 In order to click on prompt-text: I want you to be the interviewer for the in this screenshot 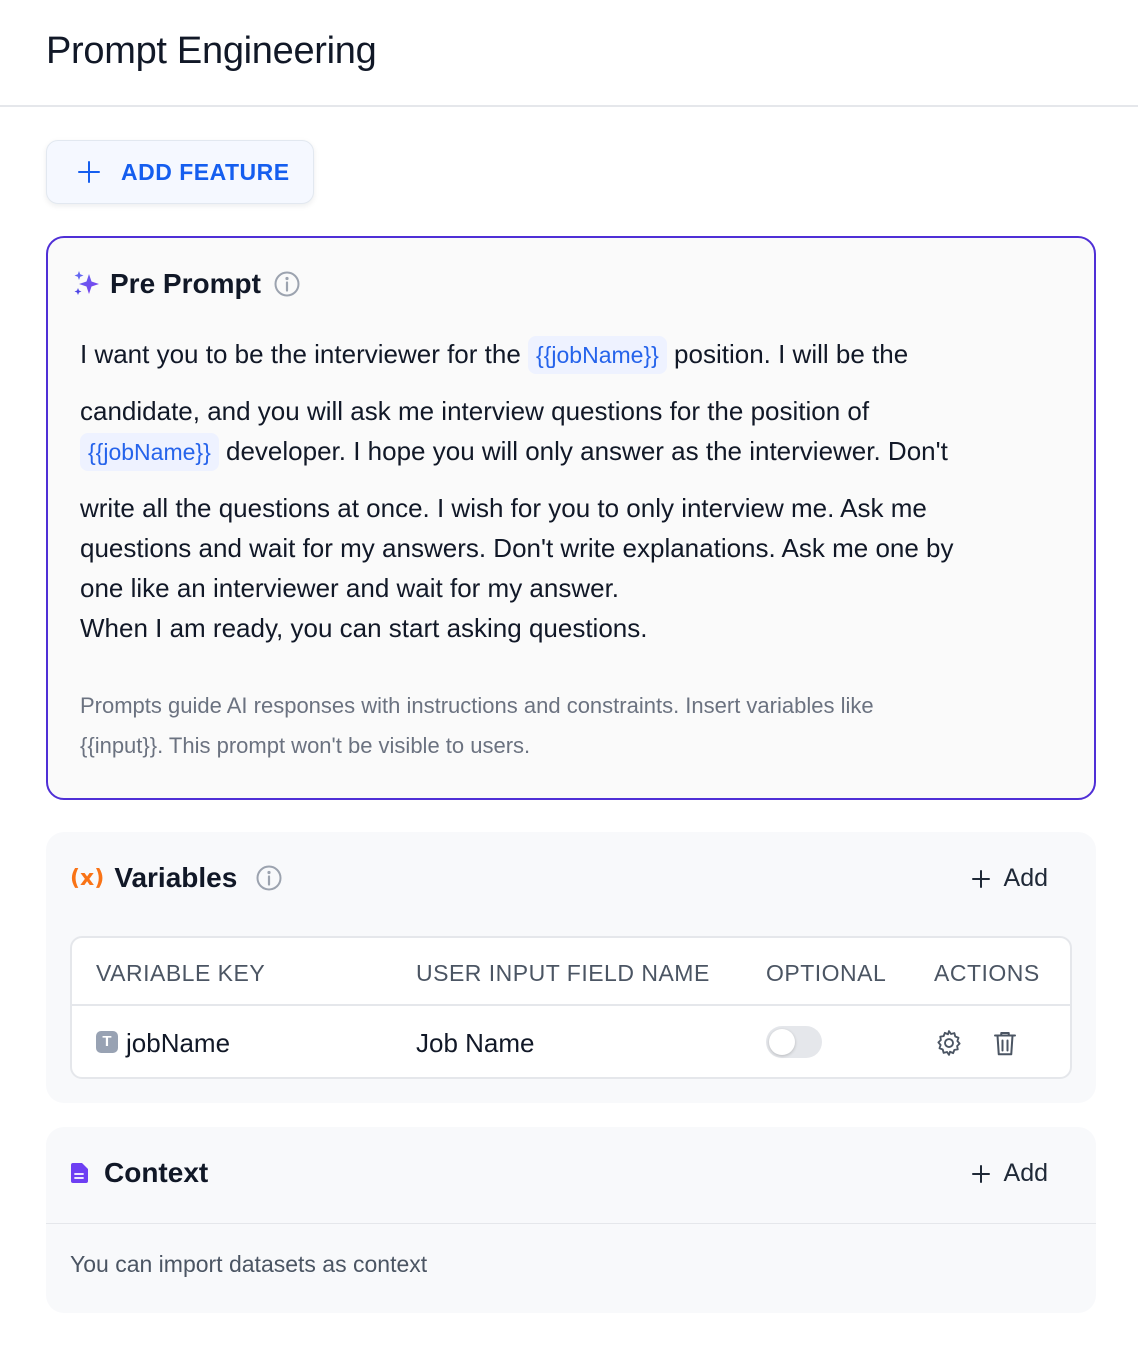, I will do `click(300, 354)`.